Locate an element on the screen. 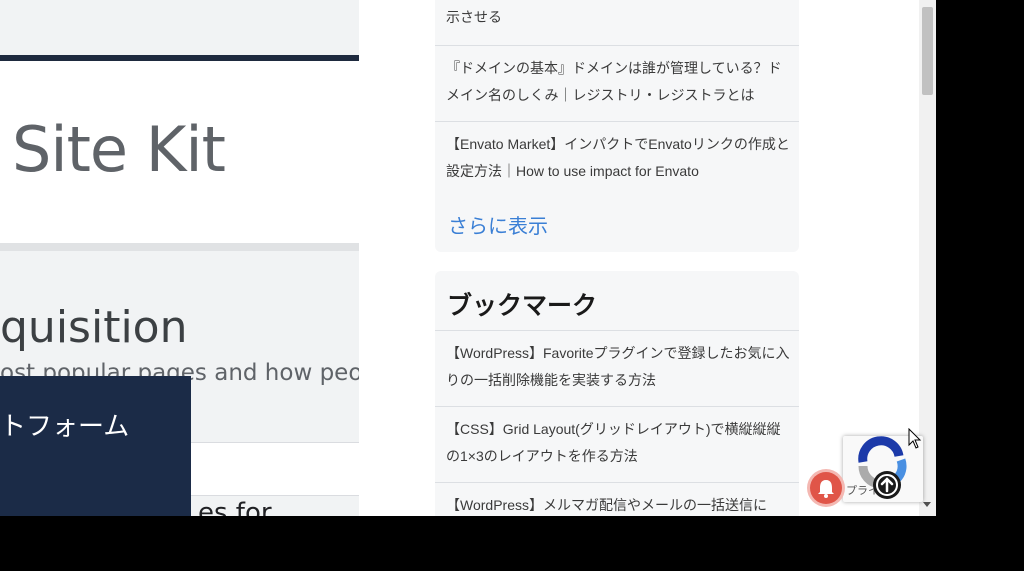  platform-overlay-panel is located at coordinates (95, 446).